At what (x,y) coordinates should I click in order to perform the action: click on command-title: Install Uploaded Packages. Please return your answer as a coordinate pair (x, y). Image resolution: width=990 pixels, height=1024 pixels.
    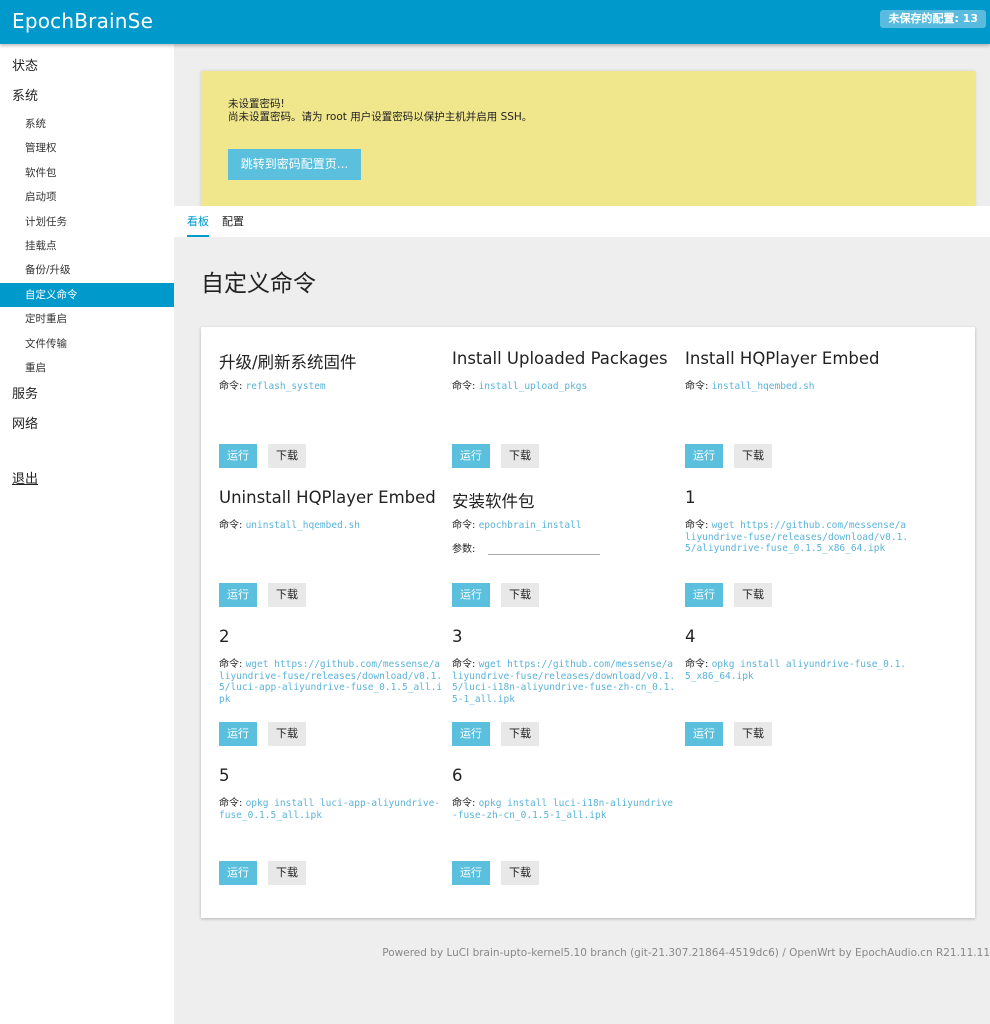
    Looking at the image, I should click on (560, 358).